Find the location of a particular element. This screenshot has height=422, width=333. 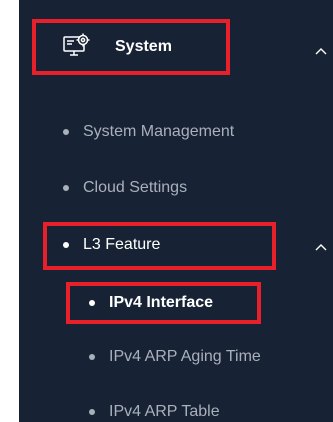

sidebar-subitem-label: IPv4 ARP Table is located at coordinates (164, 411).